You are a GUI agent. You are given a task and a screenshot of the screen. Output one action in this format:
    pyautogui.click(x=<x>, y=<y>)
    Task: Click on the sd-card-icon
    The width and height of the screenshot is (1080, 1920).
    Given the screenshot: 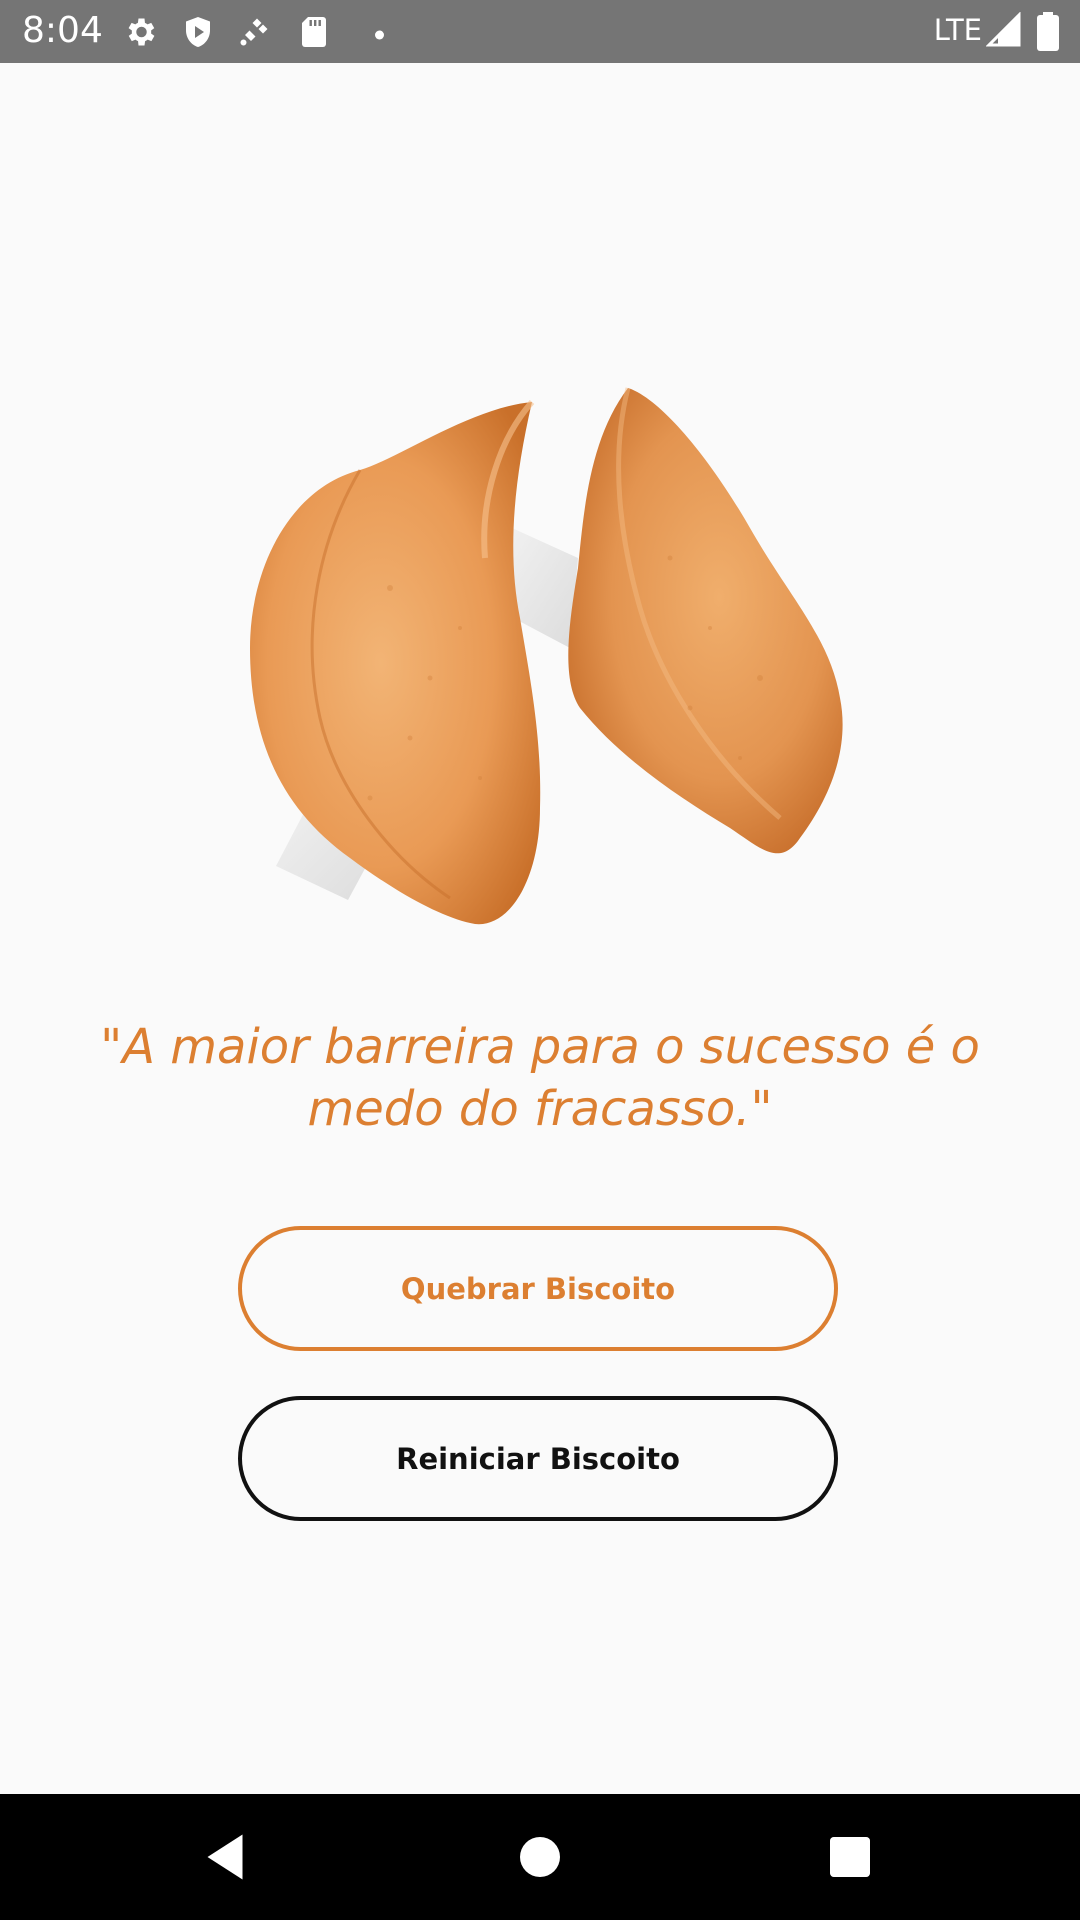 What is the action you would take?
    pyautogui.click(x=314, y=32)
    